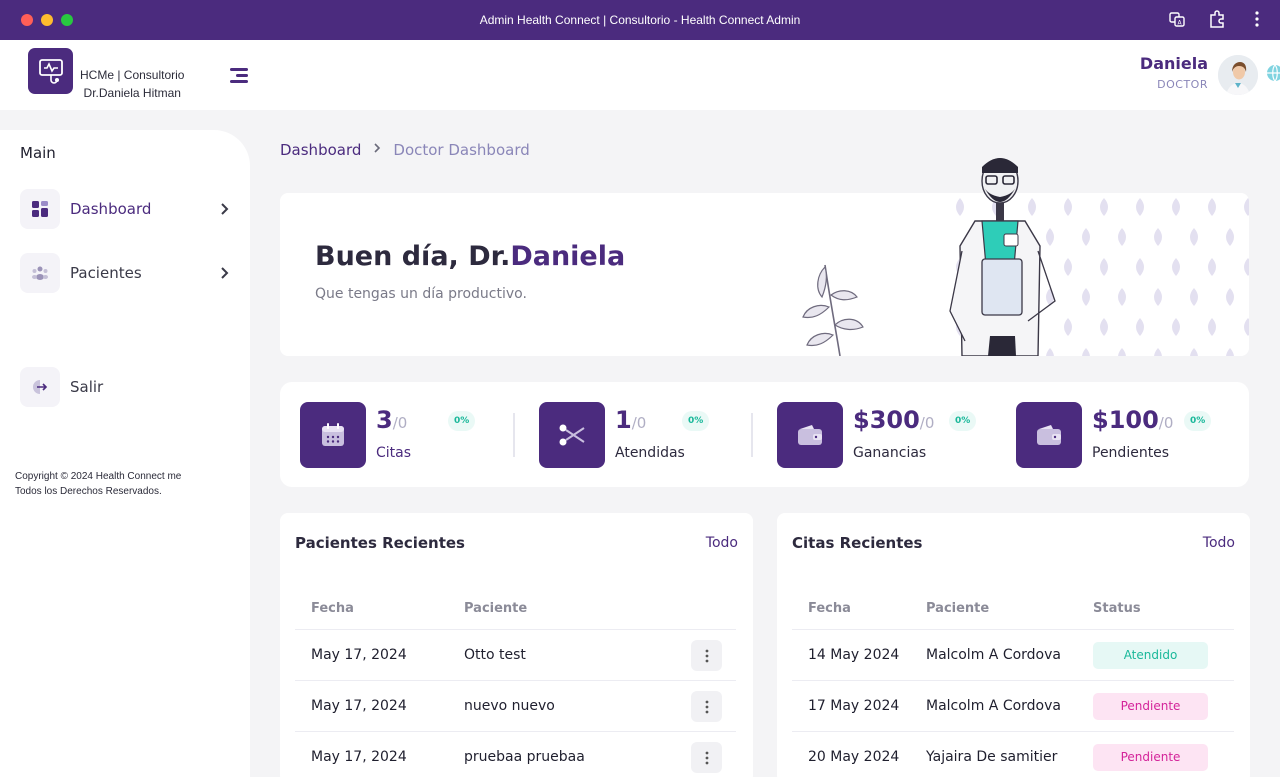 The width and height of the screenshot is (1280, 777). Describe the element at coordinates (1002, 257) in the screenshot. I see `doctor-illustration` at that location.